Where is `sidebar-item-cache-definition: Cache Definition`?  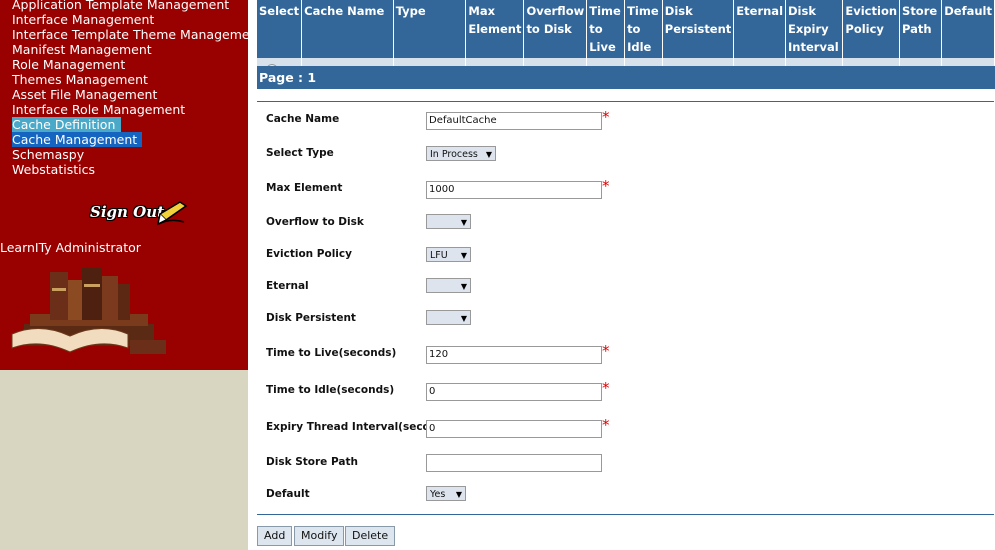
sidebar-item-cache-definition: Cache Definition is located at coordinates (66, 124).